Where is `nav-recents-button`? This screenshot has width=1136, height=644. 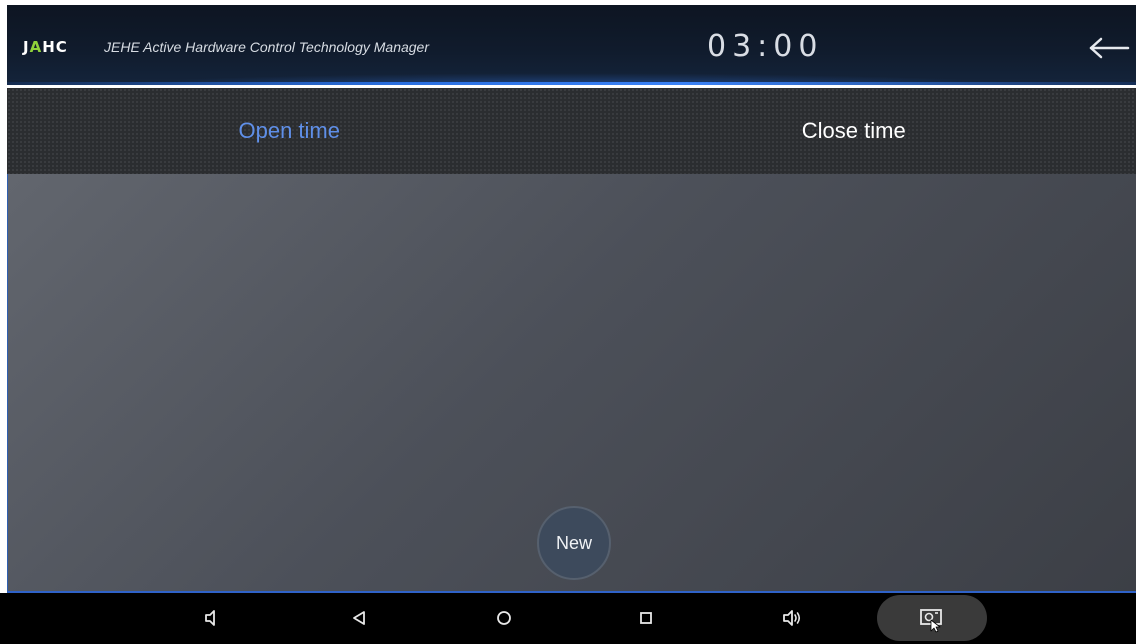 nav-recents-button is located at coordinates (646, 618).